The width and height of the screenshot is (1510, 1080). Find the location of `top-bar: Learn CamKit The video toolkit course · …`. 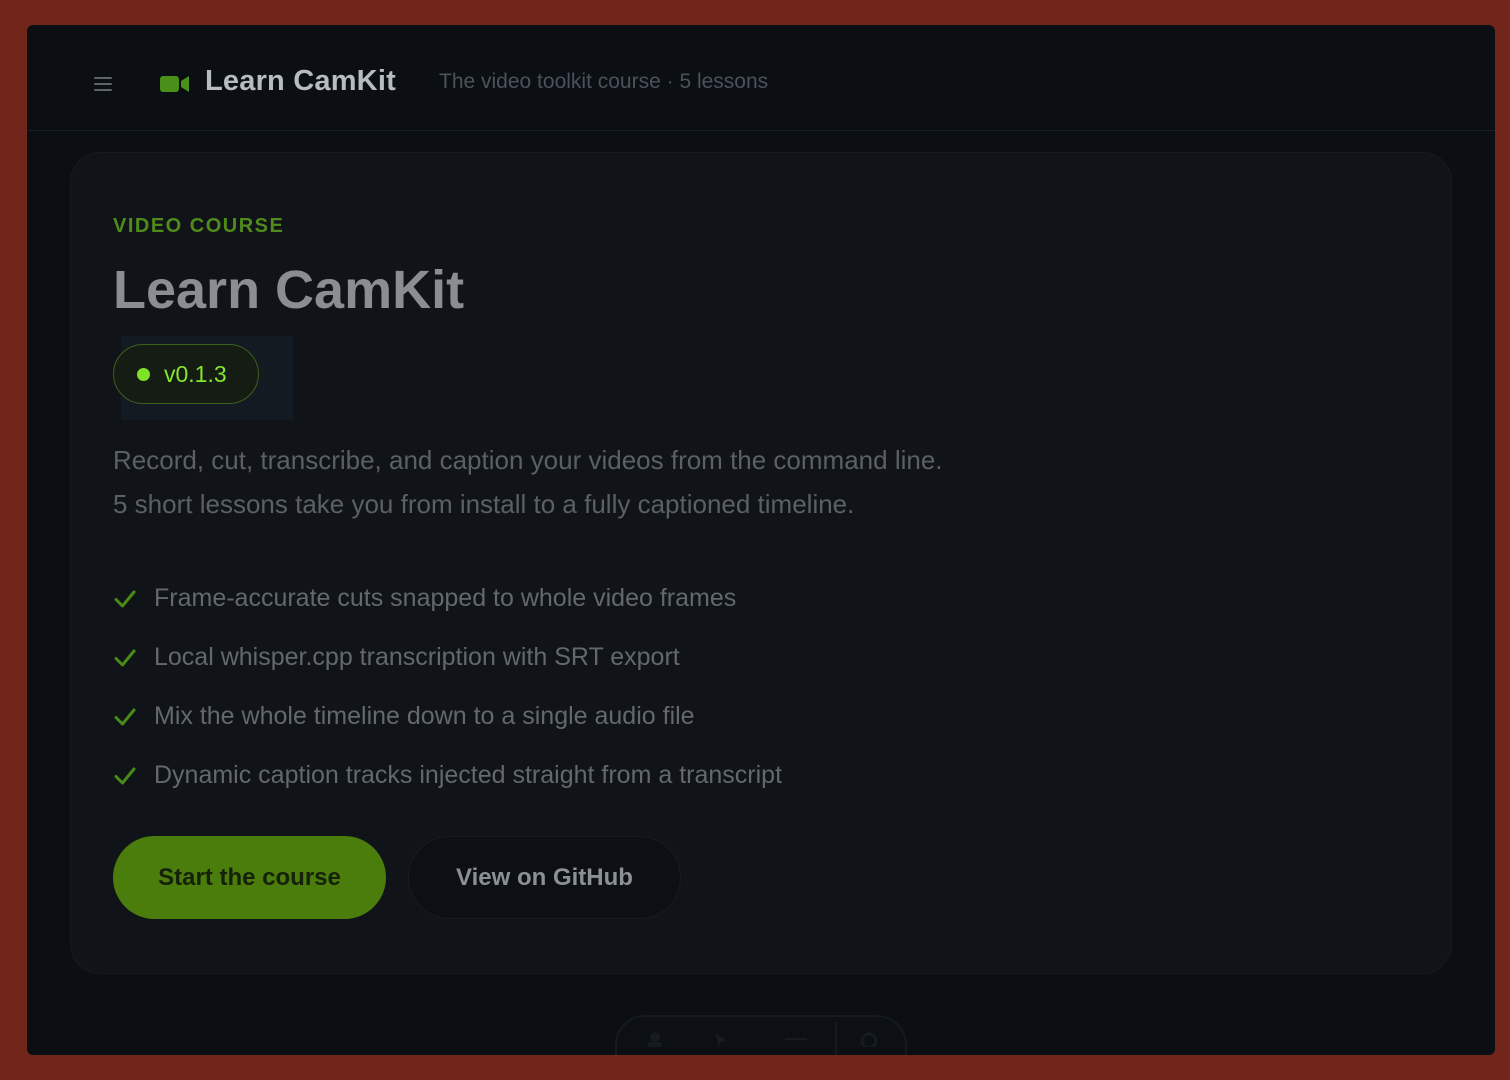

top-bar: Learn CamKit The video toolkit course · … is located at coordinates (761, 78).